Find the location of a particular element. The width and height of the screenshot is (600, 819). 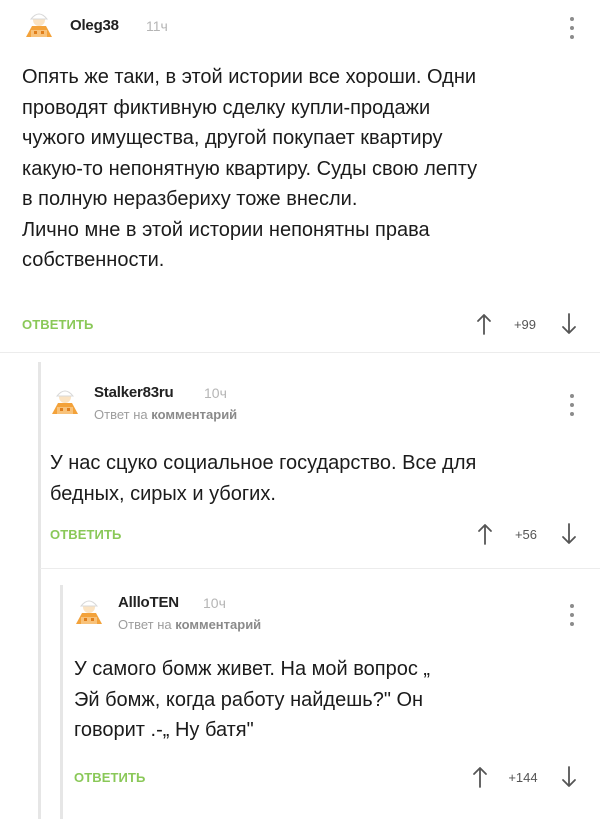

comment-author: AllloTEN is located at coordinates (148, 602).